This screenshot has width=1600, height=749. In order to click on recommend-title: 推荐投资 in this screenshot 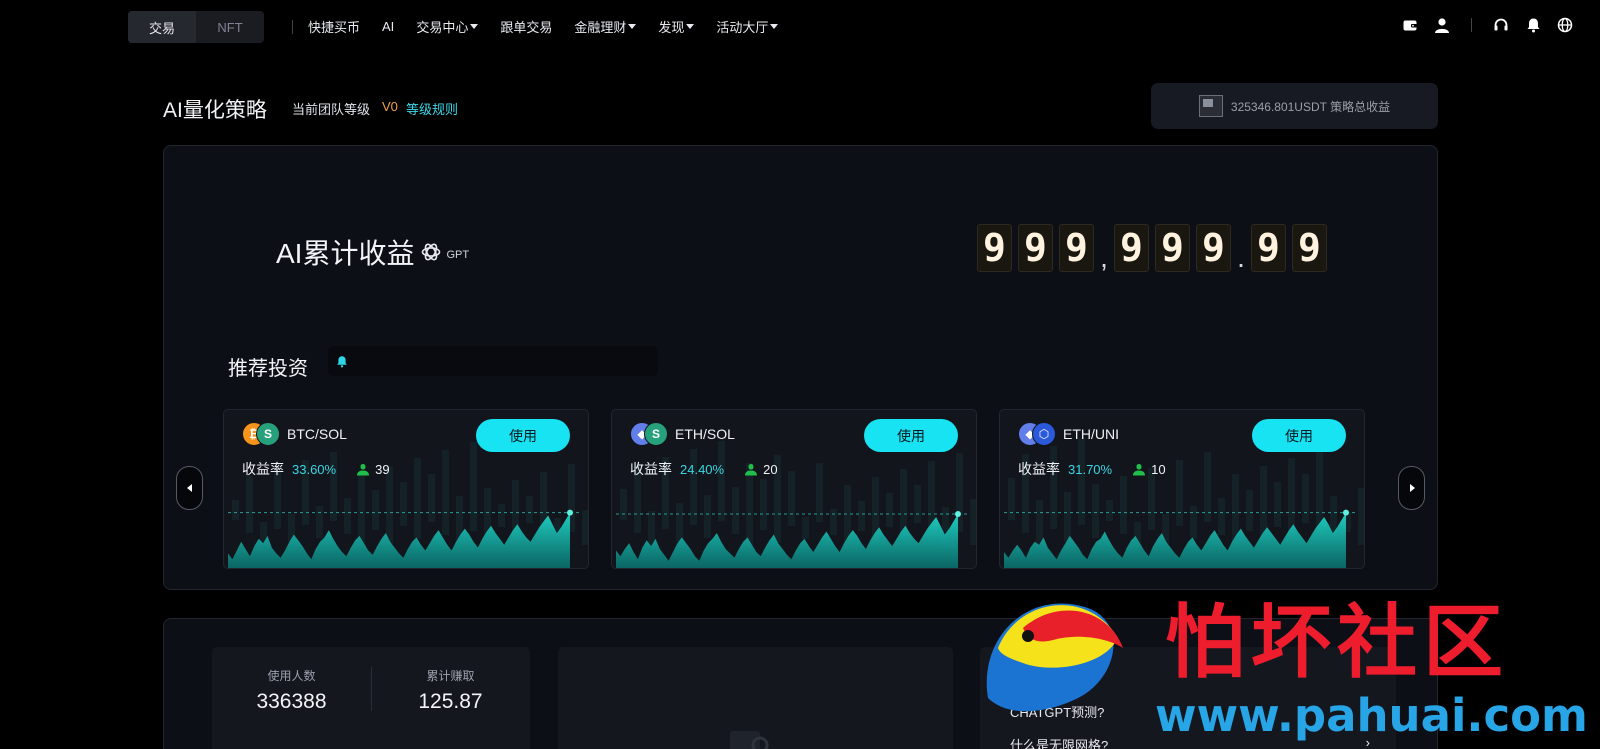, I will do `click(268, 369)`.